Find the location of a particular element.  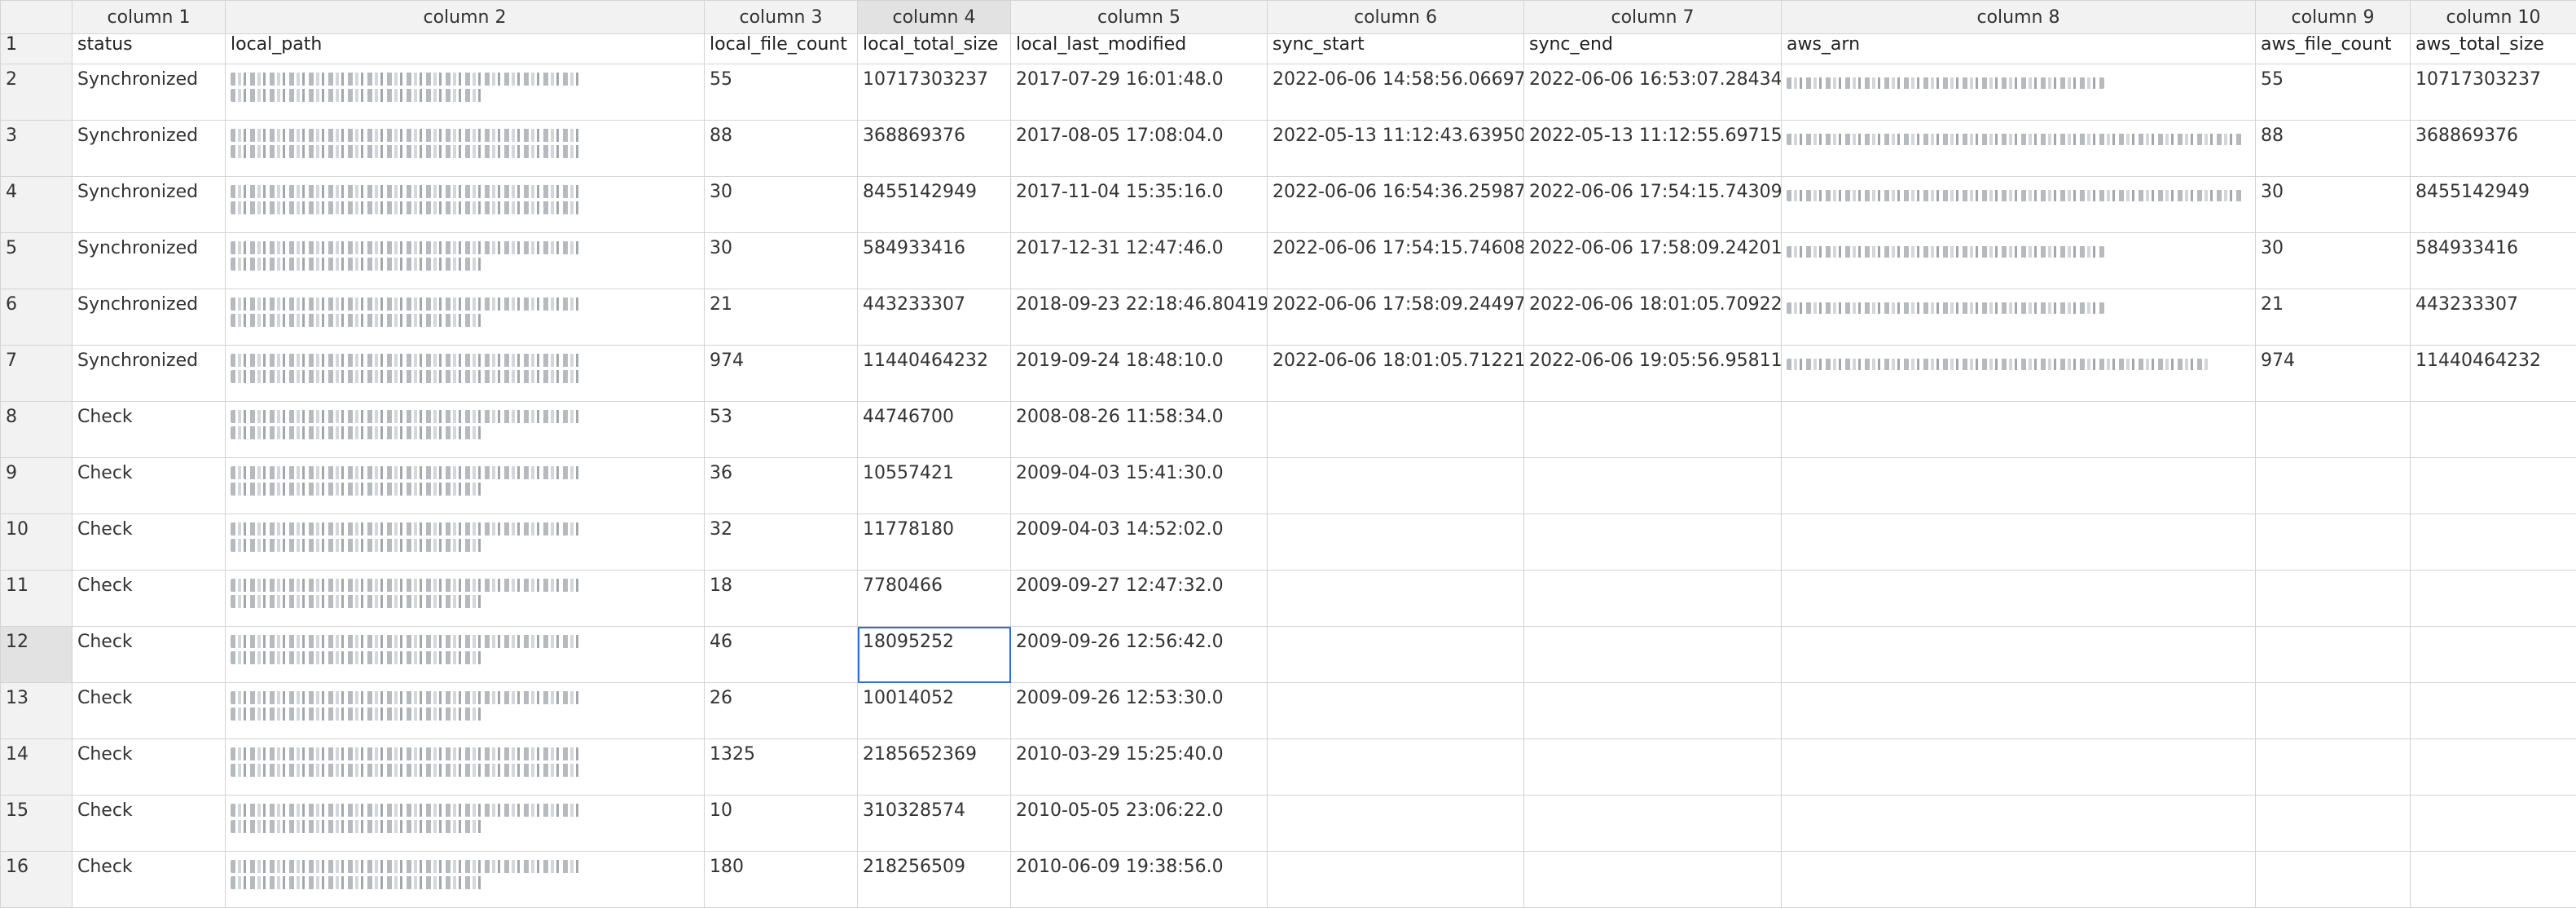

column-header-1: column 1 is located at coordinates (149, 18).